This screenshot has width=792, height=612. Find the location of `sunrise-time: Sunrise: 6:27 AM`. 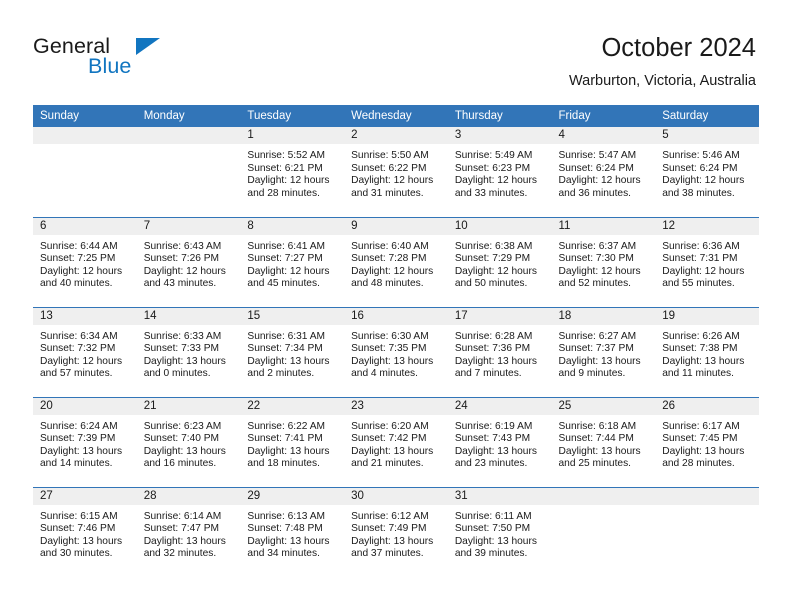

sunrise-time: Sunrise: 6:27 AM is located at coordinates (597, 336).